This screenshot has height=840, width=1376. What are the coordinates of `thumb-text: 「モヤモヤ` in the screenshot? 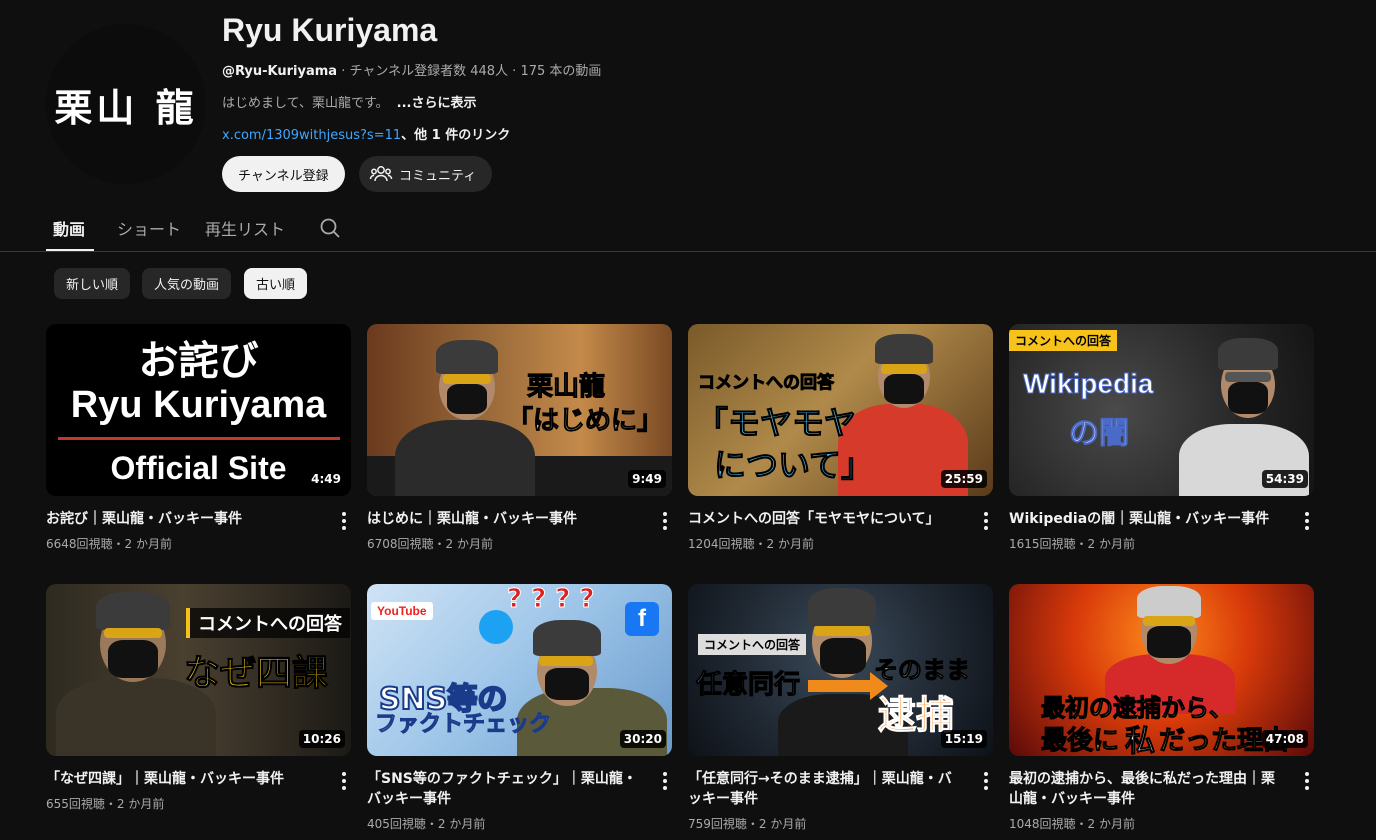 It's located at (776, 423).